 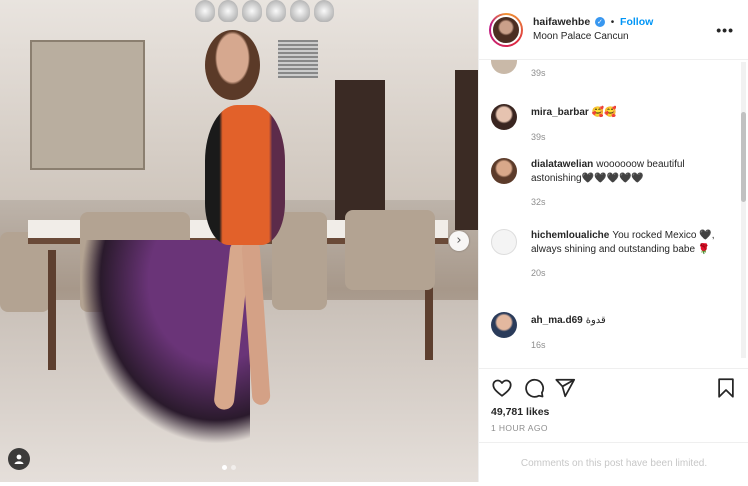 I want to click on chevron-right-icon: ›, so click(x=459, y=241).